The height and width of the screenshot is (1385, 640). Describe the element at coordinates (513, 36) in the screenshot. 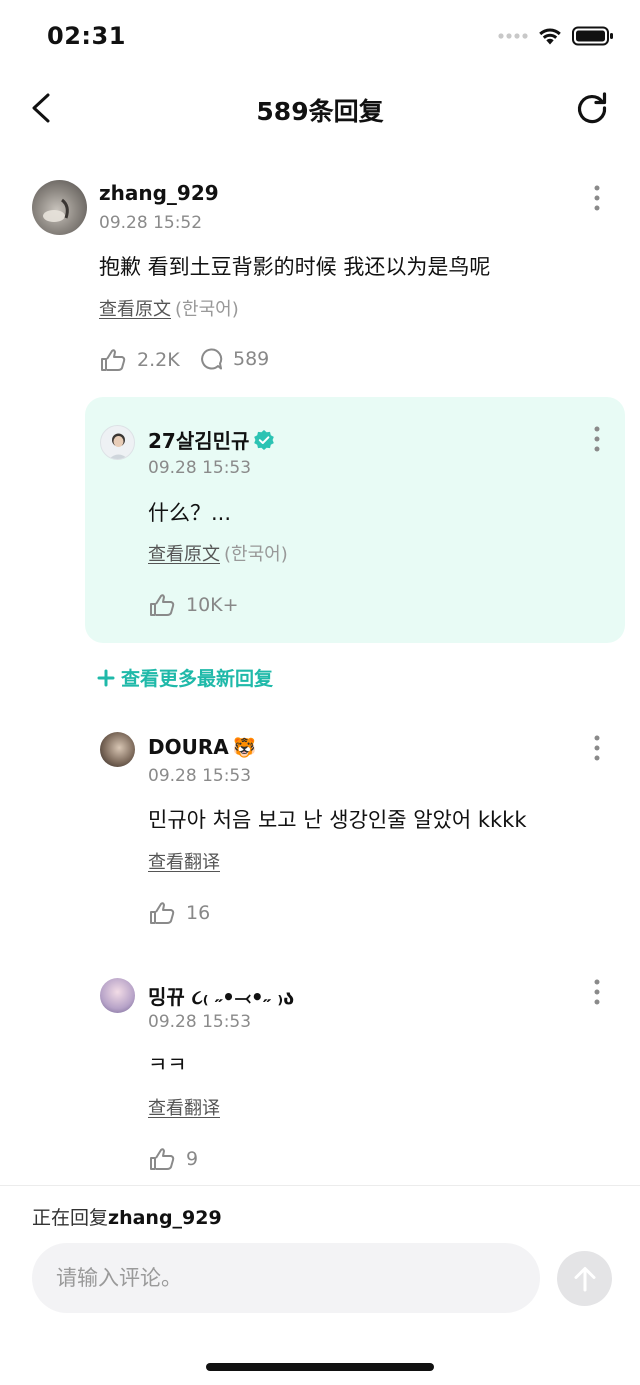

I see `cellular-signal-icon` at that location.